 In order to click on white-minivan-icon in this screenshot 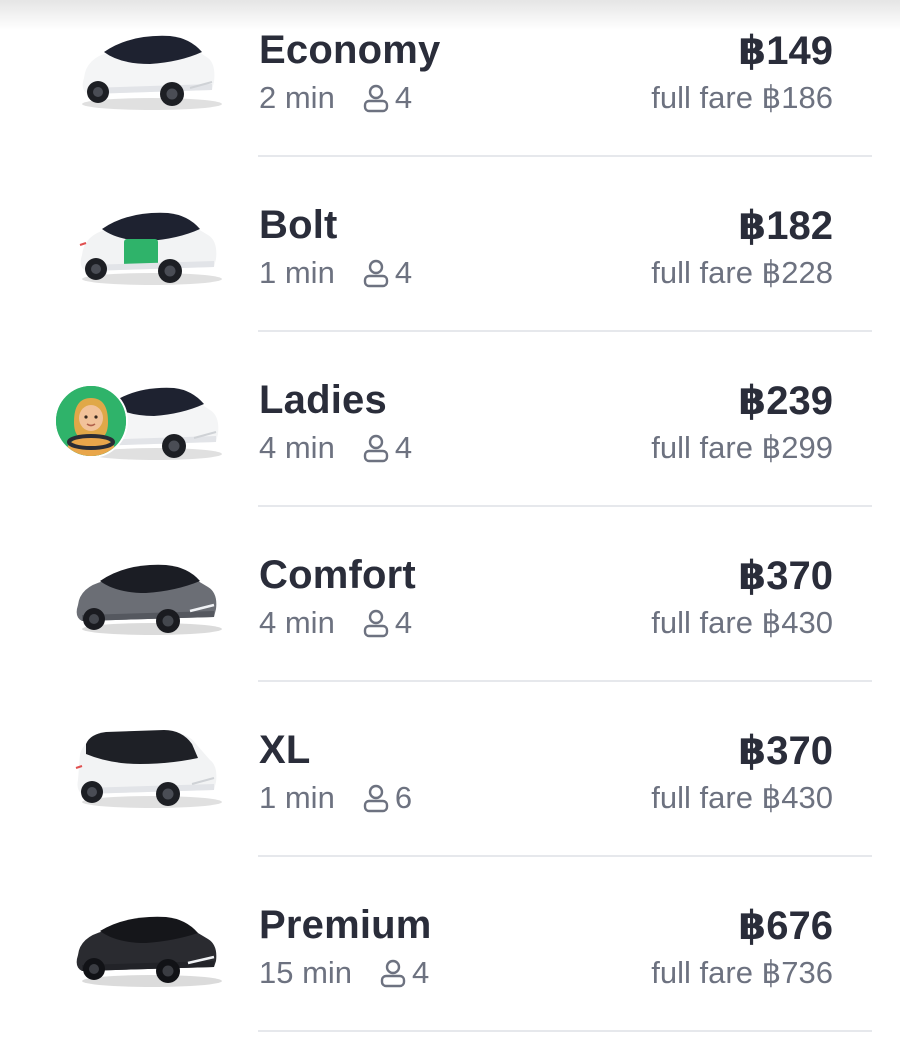, I will do `click(150, 769)`.